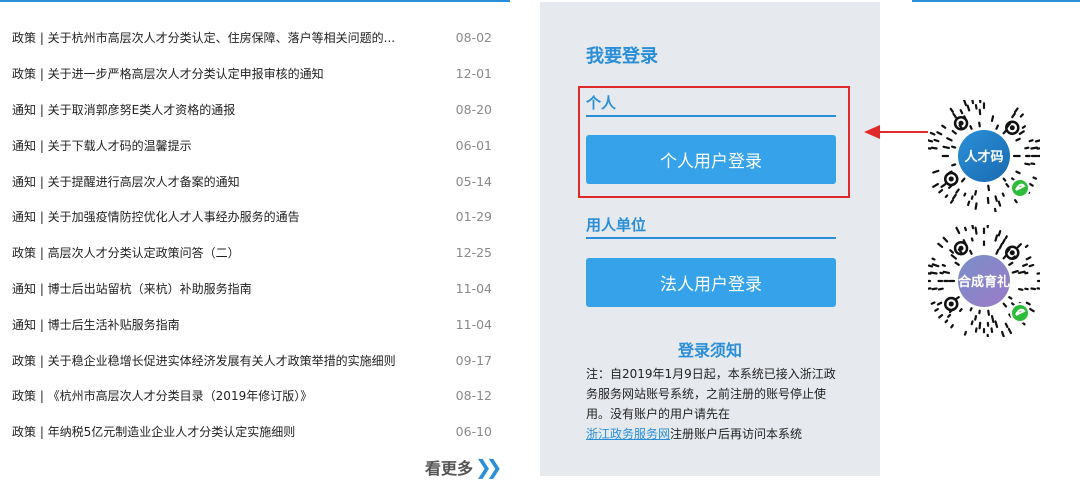 The height and width of the screenshot is (496, 1080). I want to click on news-date: 09-17, so click(473, 360).